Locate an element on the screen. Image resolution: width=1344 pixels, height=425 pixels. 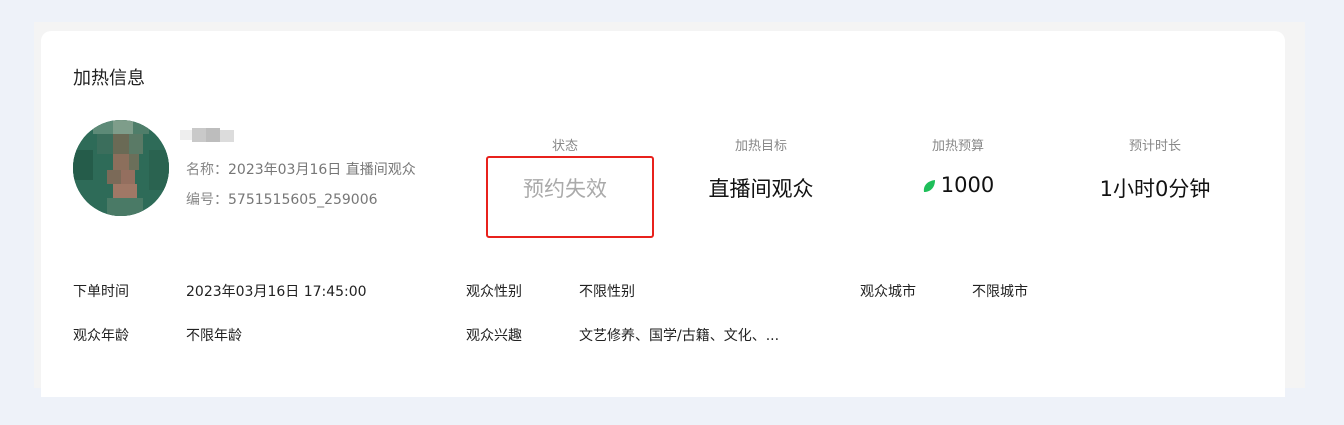
gender-value: 不限性别 is located at coordinates (607, 292).